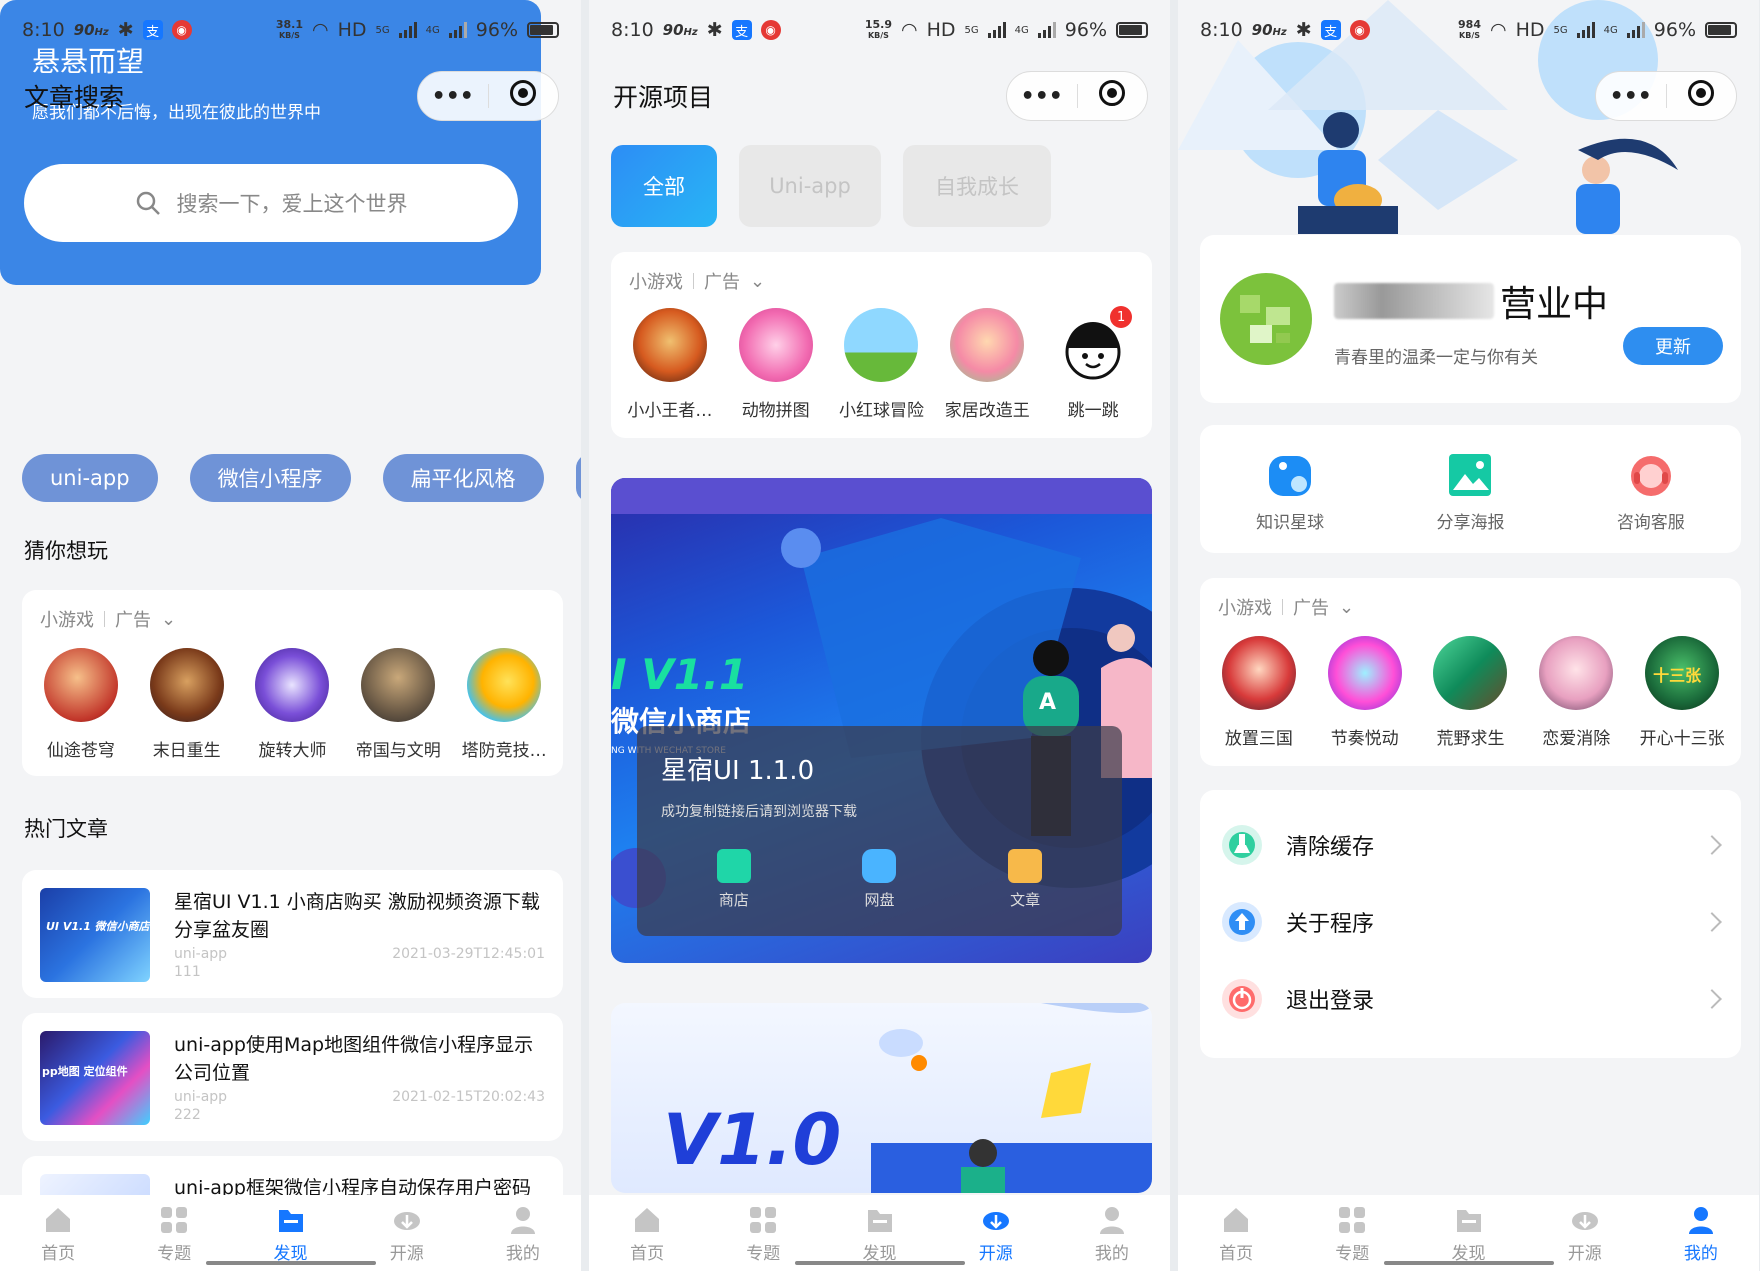 This screenshot has height=1271, width=1760. I want to click on game-item: 仙途苍穹, so click(81, 704).